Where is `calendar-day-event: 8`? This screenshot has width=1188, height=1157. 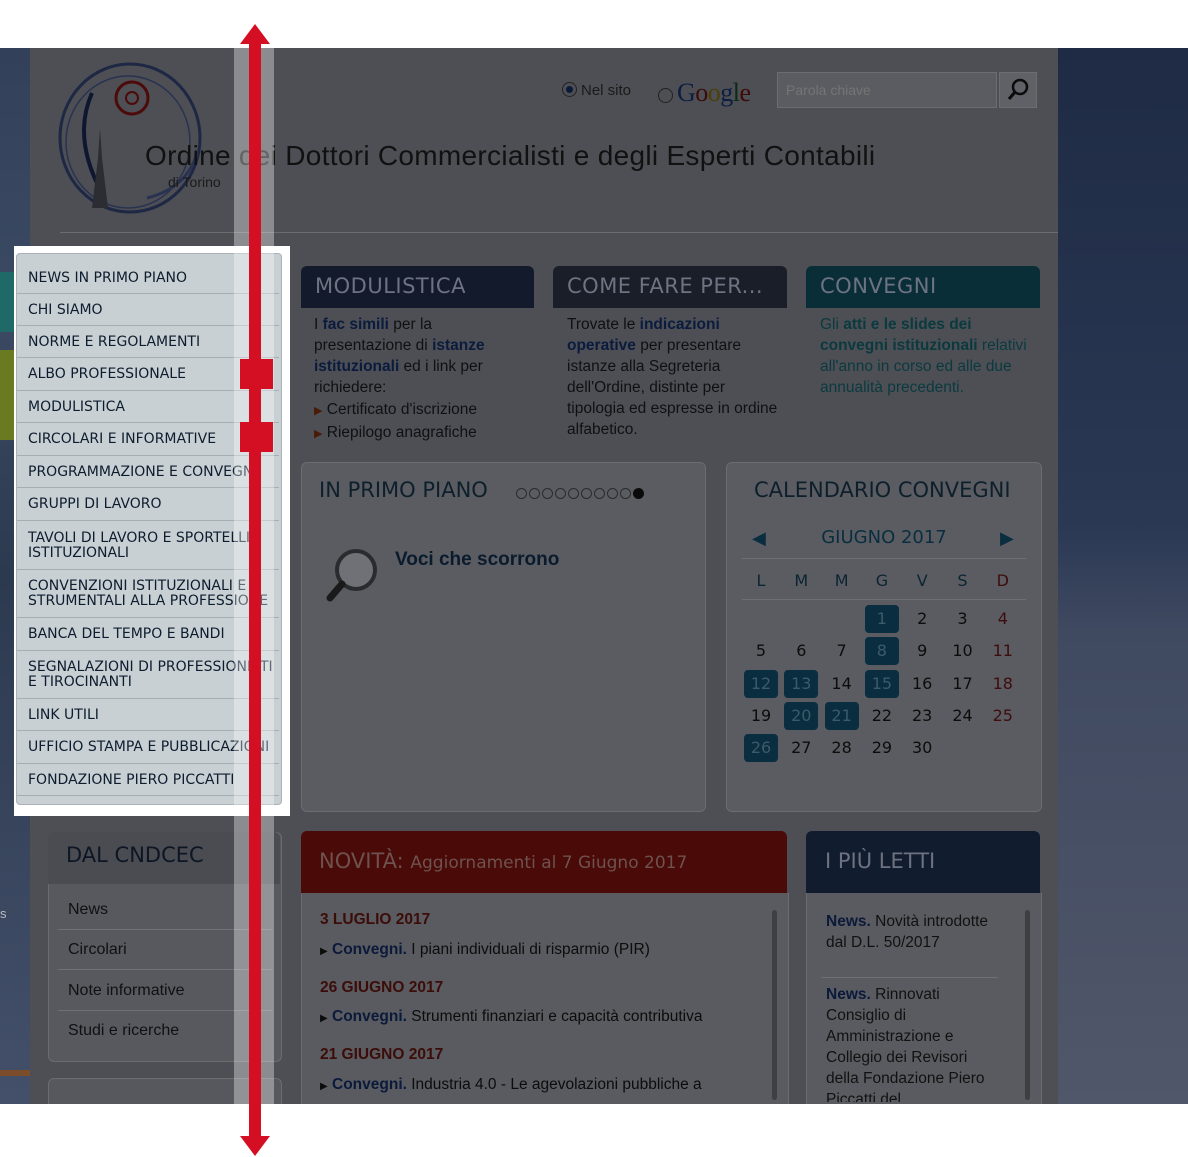
calendar-day-event: 8 is located at coordinates (881, 651).